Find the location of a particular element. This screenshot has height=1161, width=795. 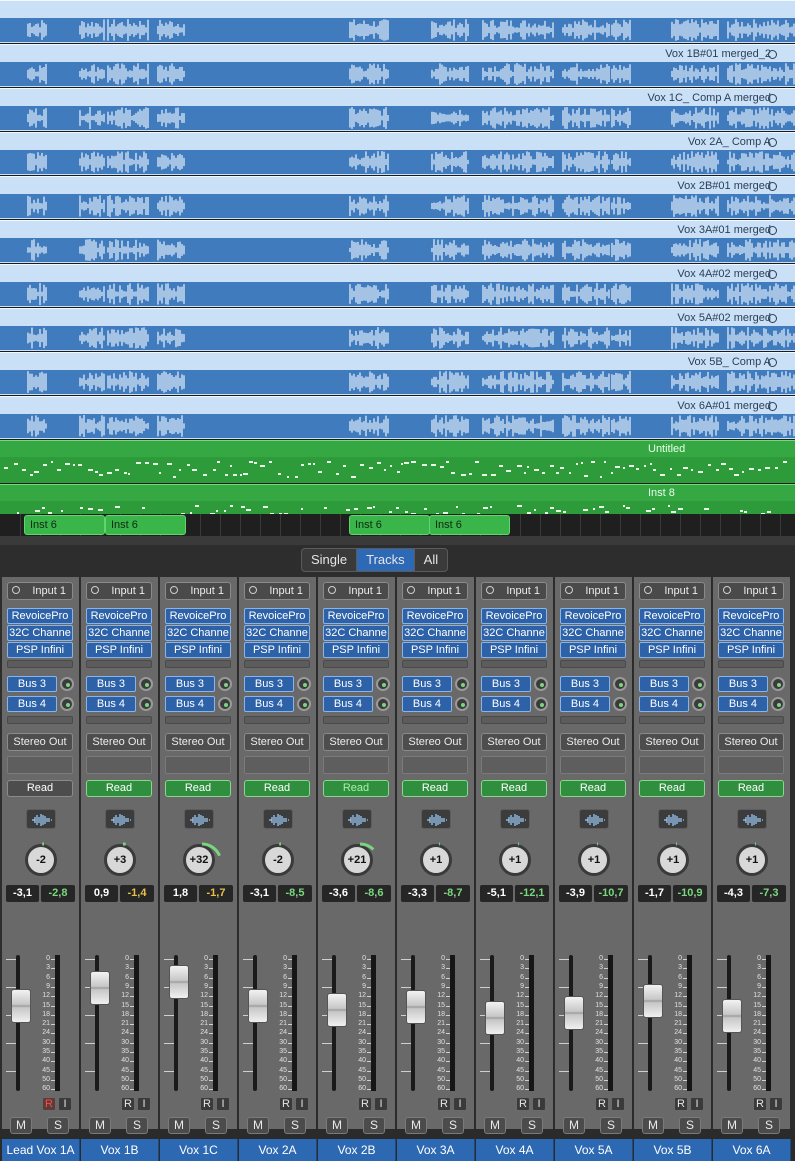

audio-region: Vox 1B#01 merged_2 is located at coordinates (397, 65).